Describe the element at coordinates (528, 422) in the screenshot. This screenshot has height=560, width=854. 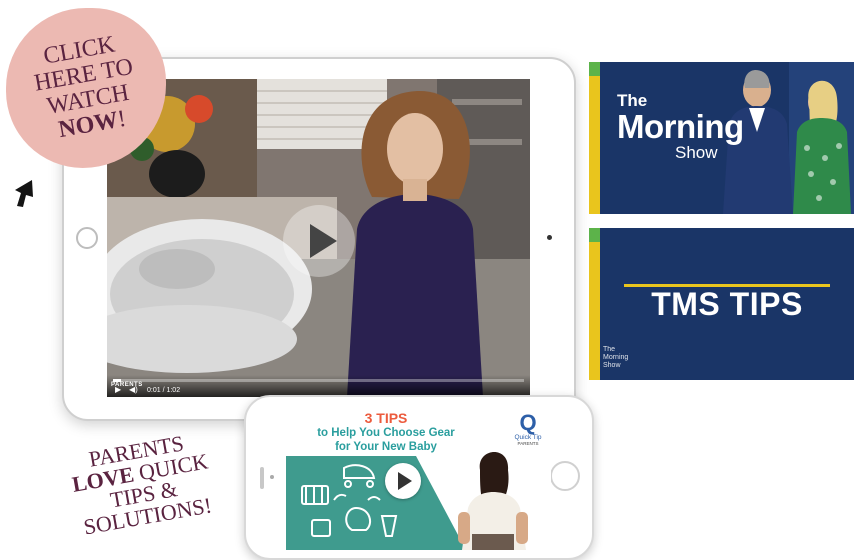
I see `quick-tip-q: Q` at that location.